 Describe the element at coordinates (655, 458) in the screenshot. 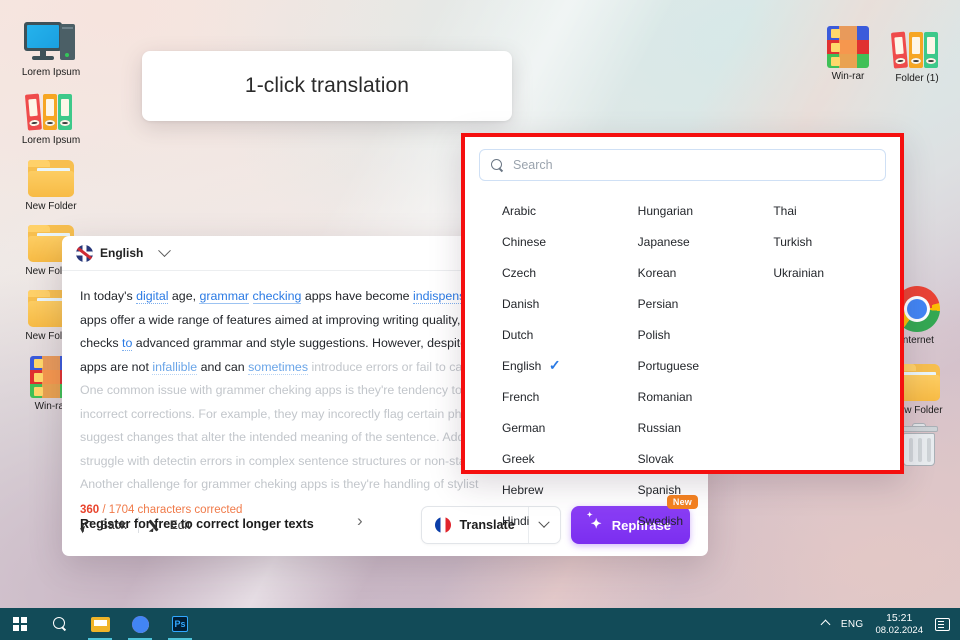

I see `language-label: Slovak` at that location.